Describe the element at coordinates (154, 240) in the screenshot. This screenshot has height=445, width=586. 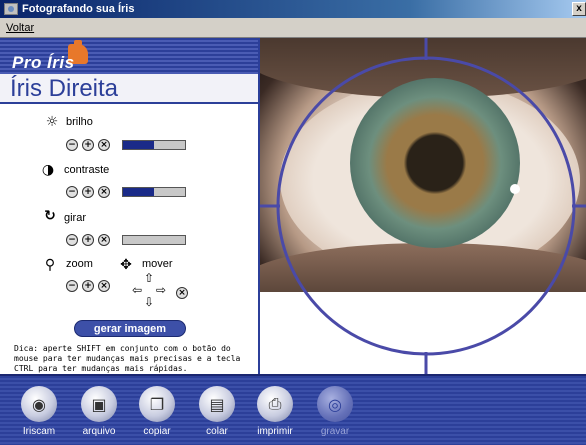
I see `girar-slider` at that location.